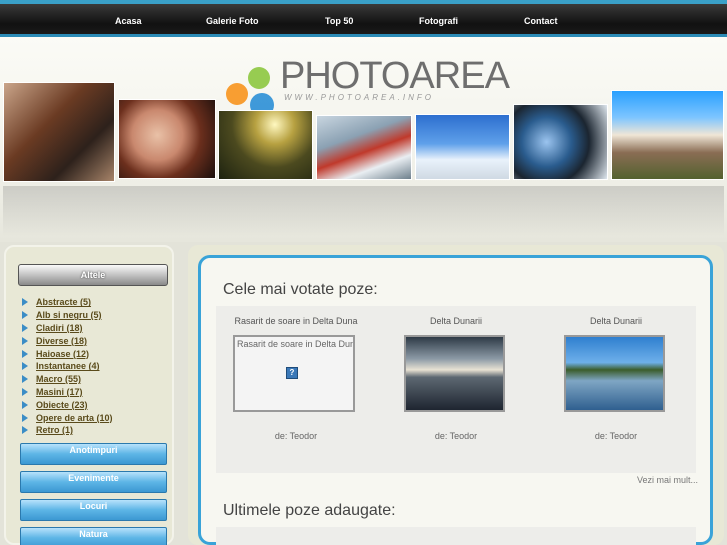  I want to click on category-label: Cladiri (18), so click(59, 328).